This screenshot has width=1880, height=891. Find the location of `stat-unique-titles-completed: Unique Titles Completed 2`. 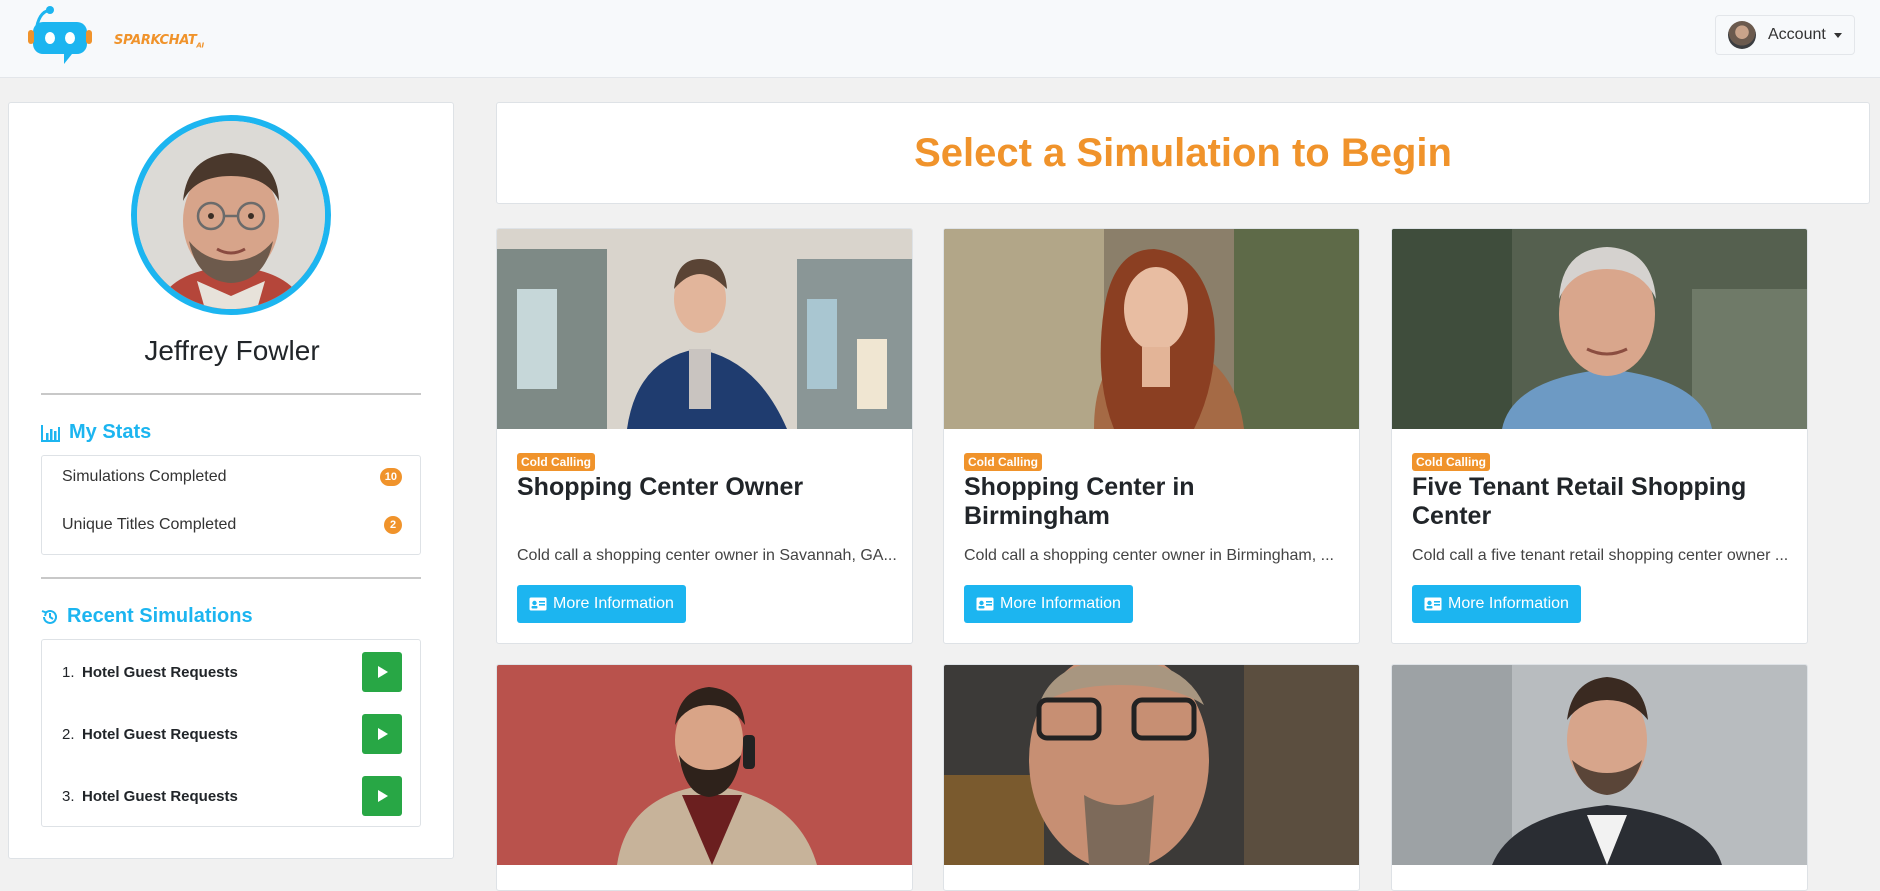

stat-unique-titles-completed: Unique Titles Completed 2 is located at coordinates (232, 525).